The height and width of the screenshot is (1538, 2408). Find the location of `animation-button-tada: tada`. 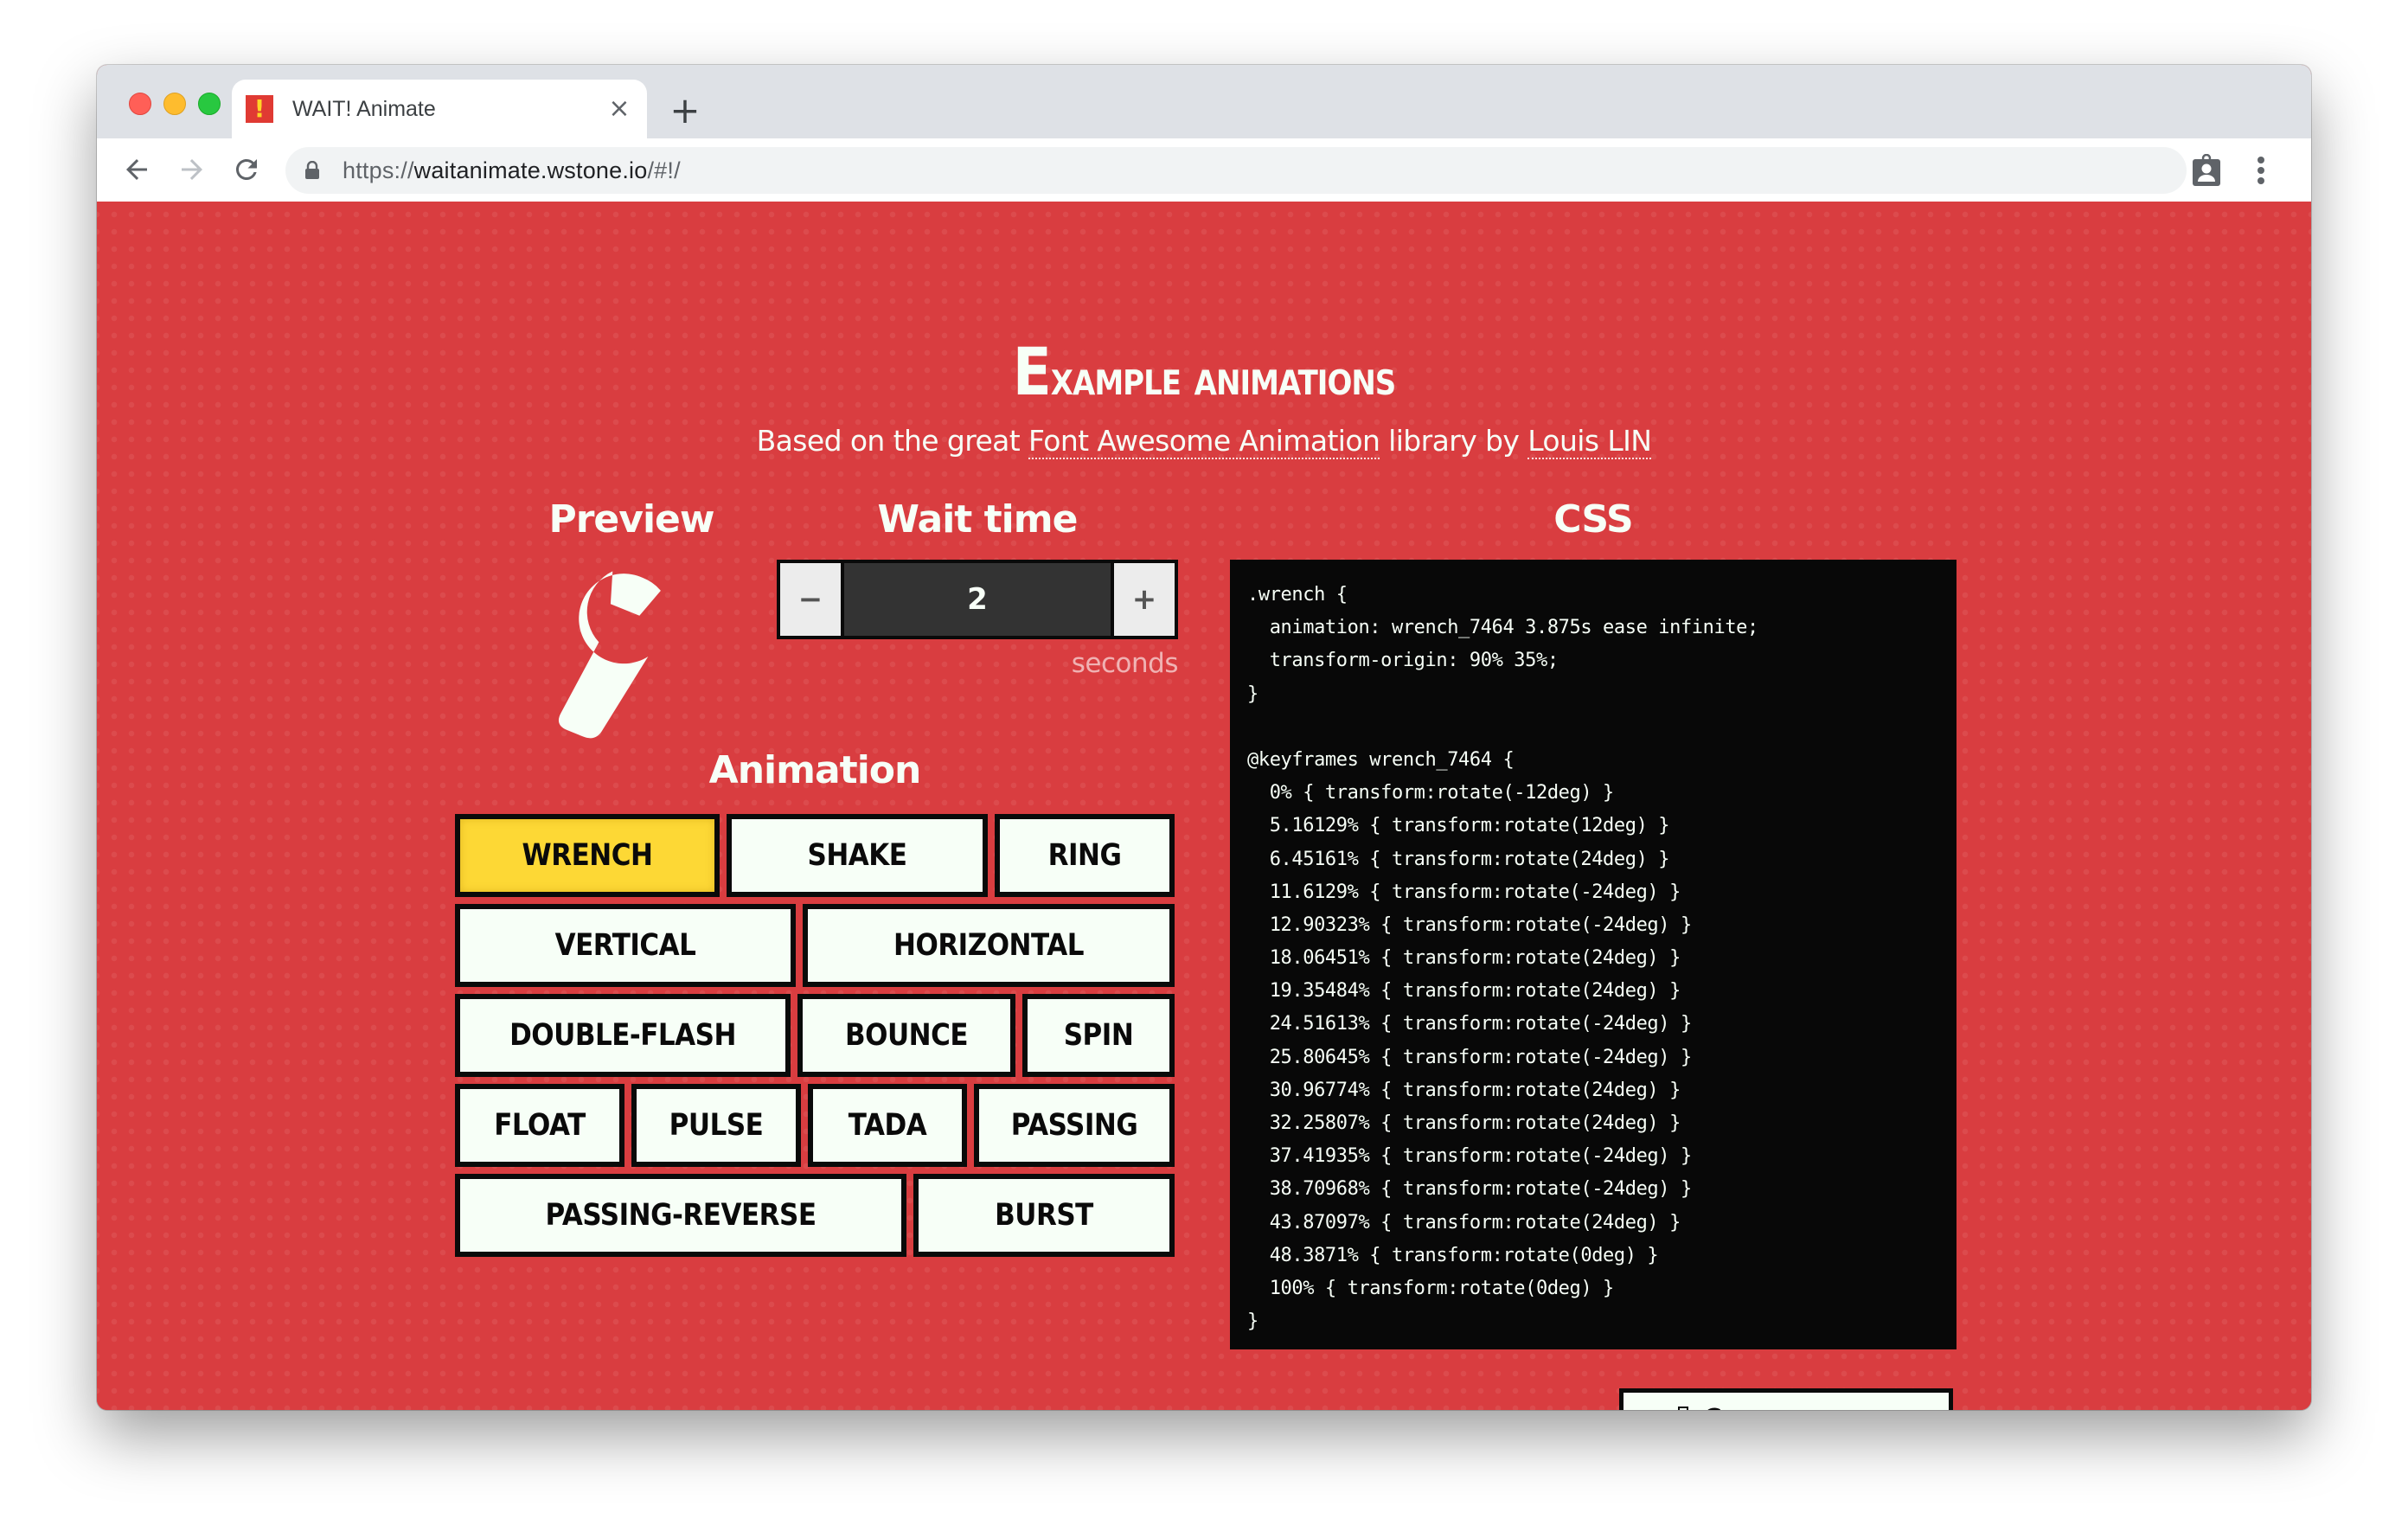

animation-button-tada: tada is located at coordinates (887, 1126).